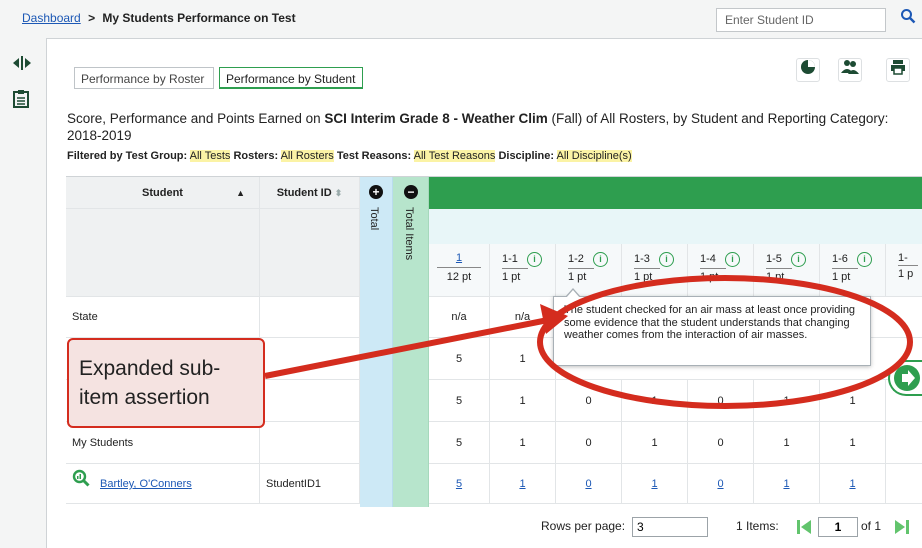  What do you see at coordinates (166, 383) in the screenshot?
I see `annotation-callout: Expanded sub-item assertion` at bounding box center [166, 383].